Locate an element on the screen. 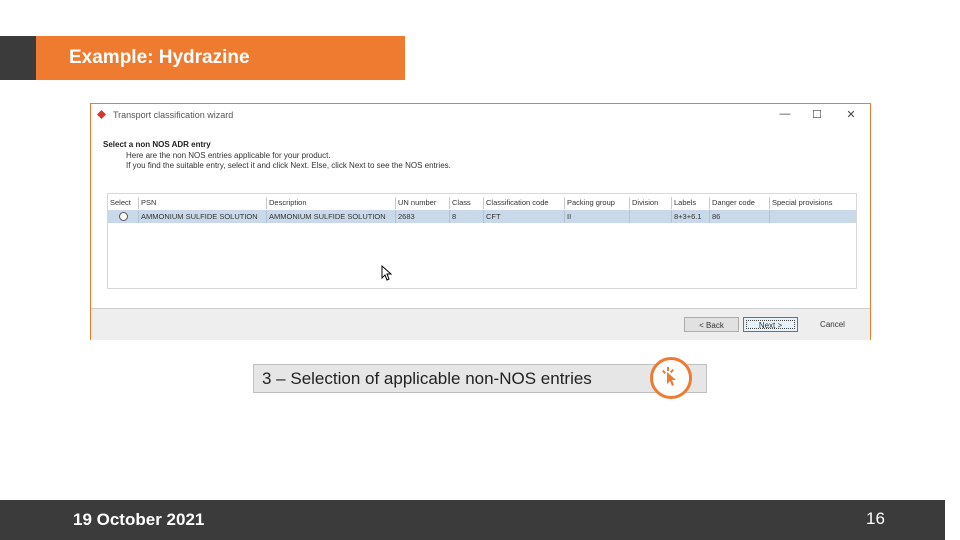 The width and height of the screenshot is (960, 540). description-cell: AMMONIUM SULFIDE SOLUTION is located at coordinates (330, 216).